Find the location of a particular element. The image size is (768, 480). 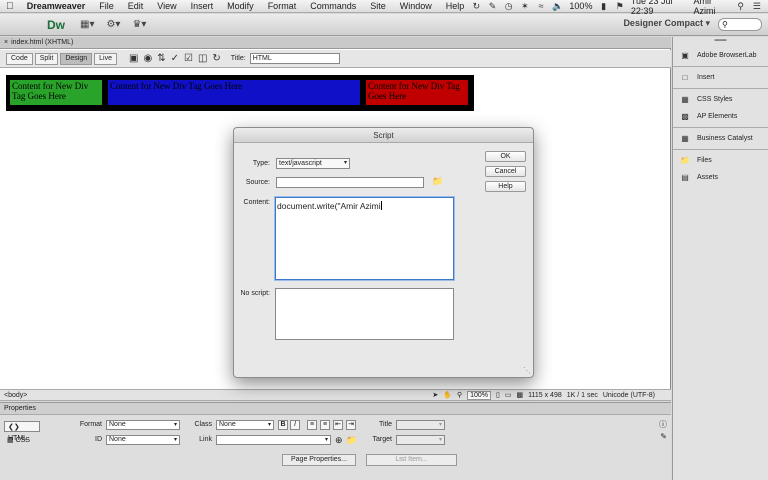

validate-icon: ☑ is located at coordinates (188, 58).